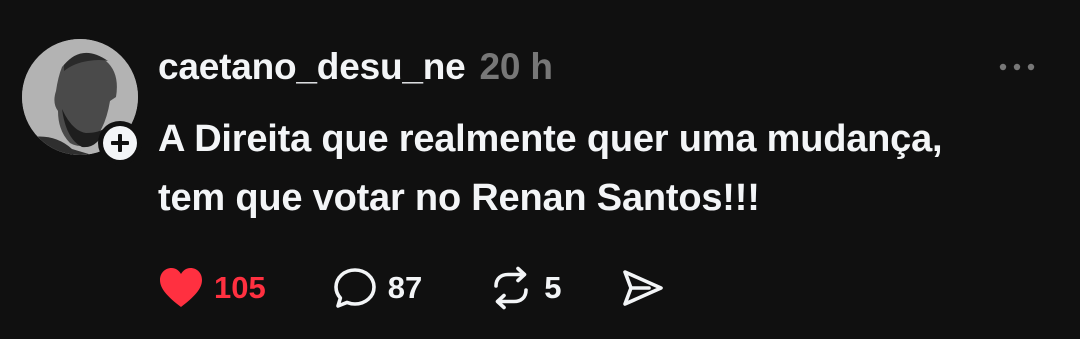 This screenshot has width=1080, height=339. Describe the element at coordinates (516, 67) in the screenshot. I see `post-timestamp: 20 h` at that location.